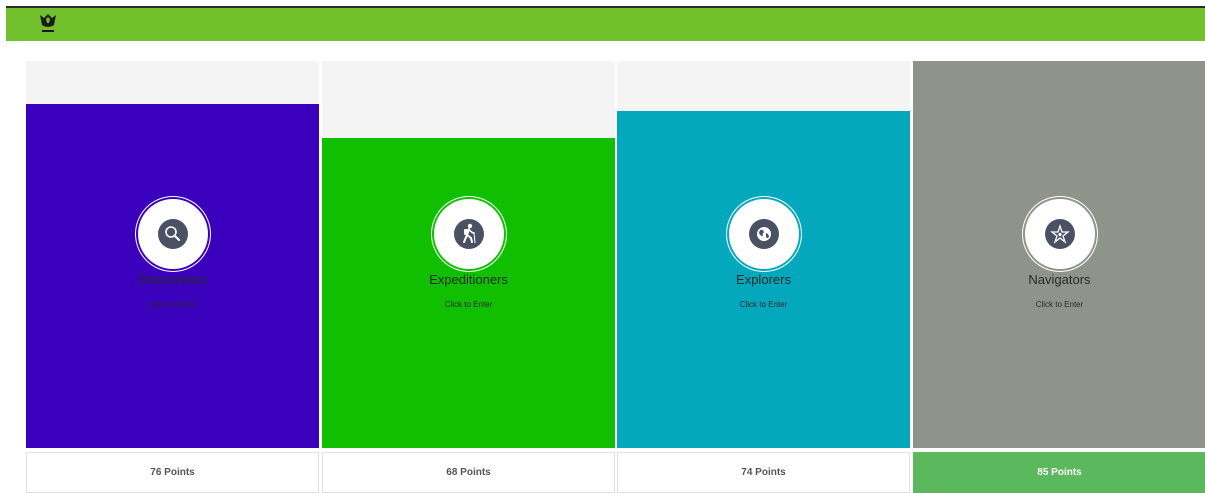  What do you see at coordinates (605, 24) in the screenshot?
I see `header-bar` at bounding box center [605, 24].